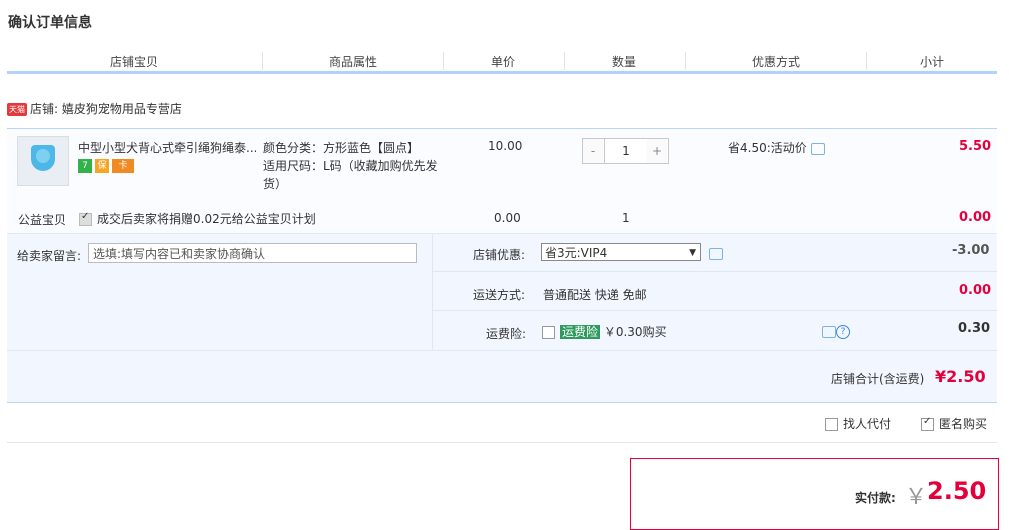  I want to click on service-badges: 7保卡, so click(107, 165).